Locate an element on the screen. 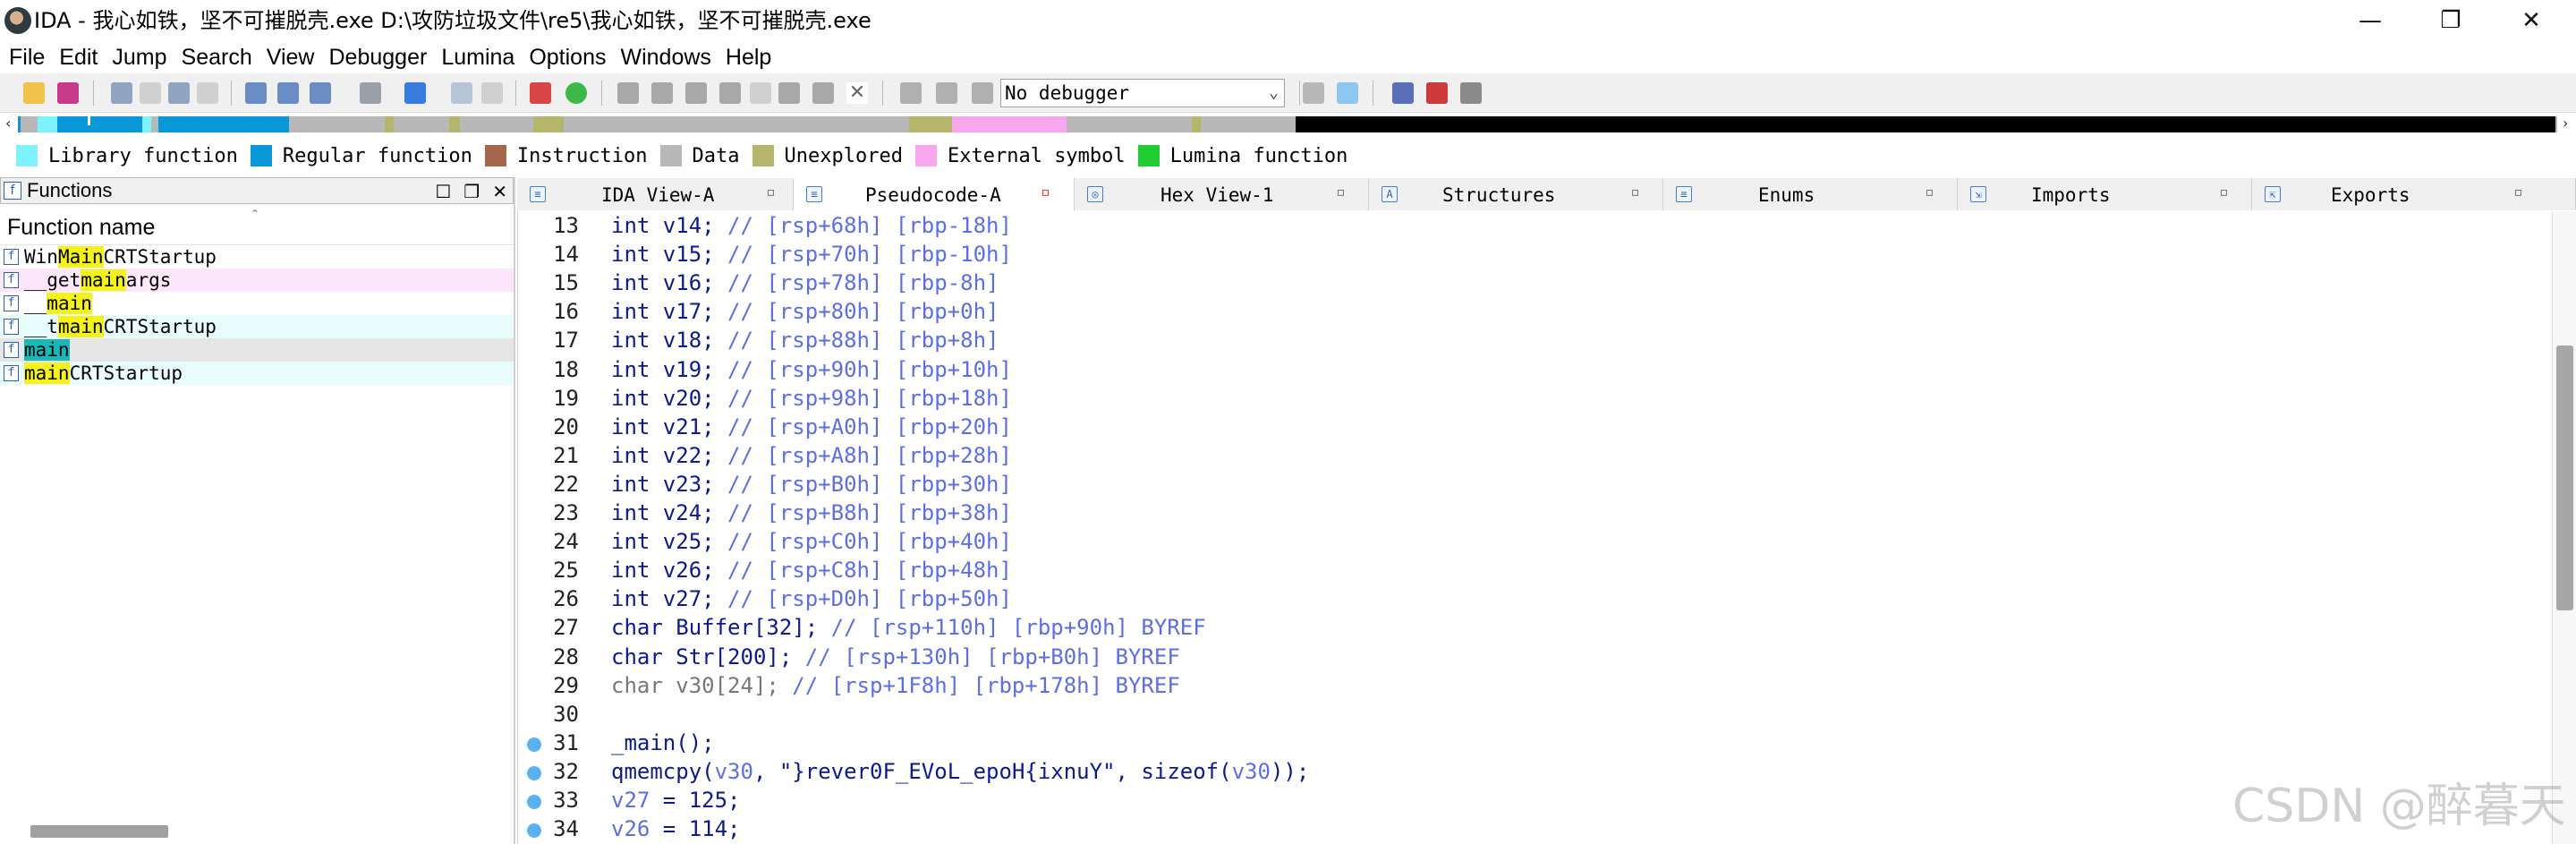 The height and width of the screenshot is (844, 2576). tab-ida-view-a: ≡ IDA View-A ▫ is located at coordinates (655, 194).